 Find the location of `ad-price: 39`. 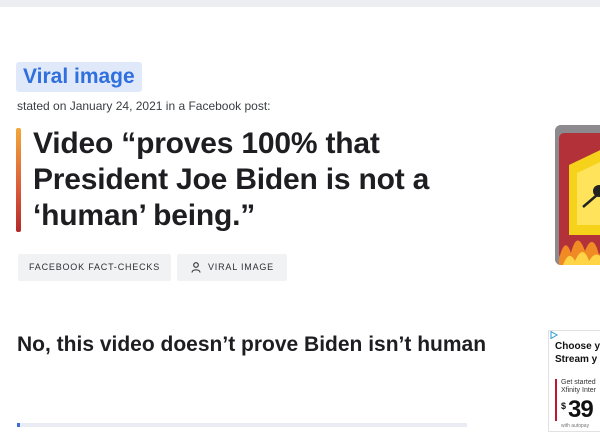

ad-price: 39 is located at coordinates (581, 409).